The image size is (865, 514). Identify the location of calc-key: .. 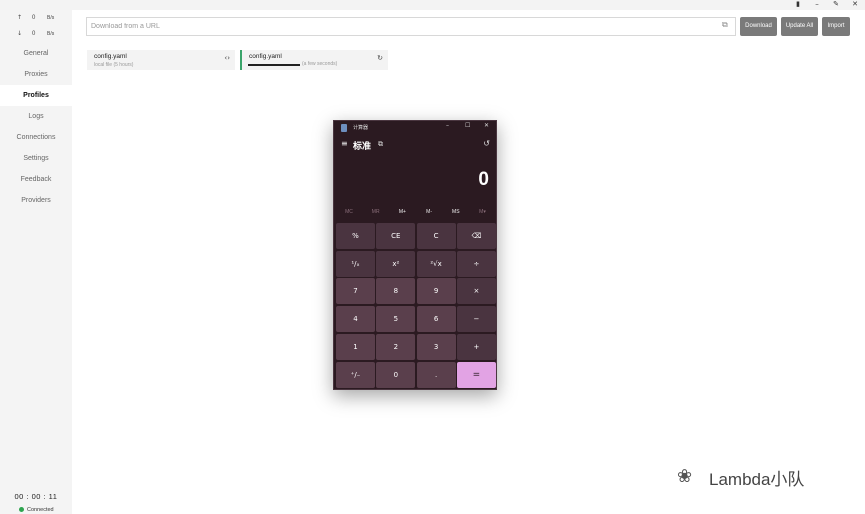
(436, 374).